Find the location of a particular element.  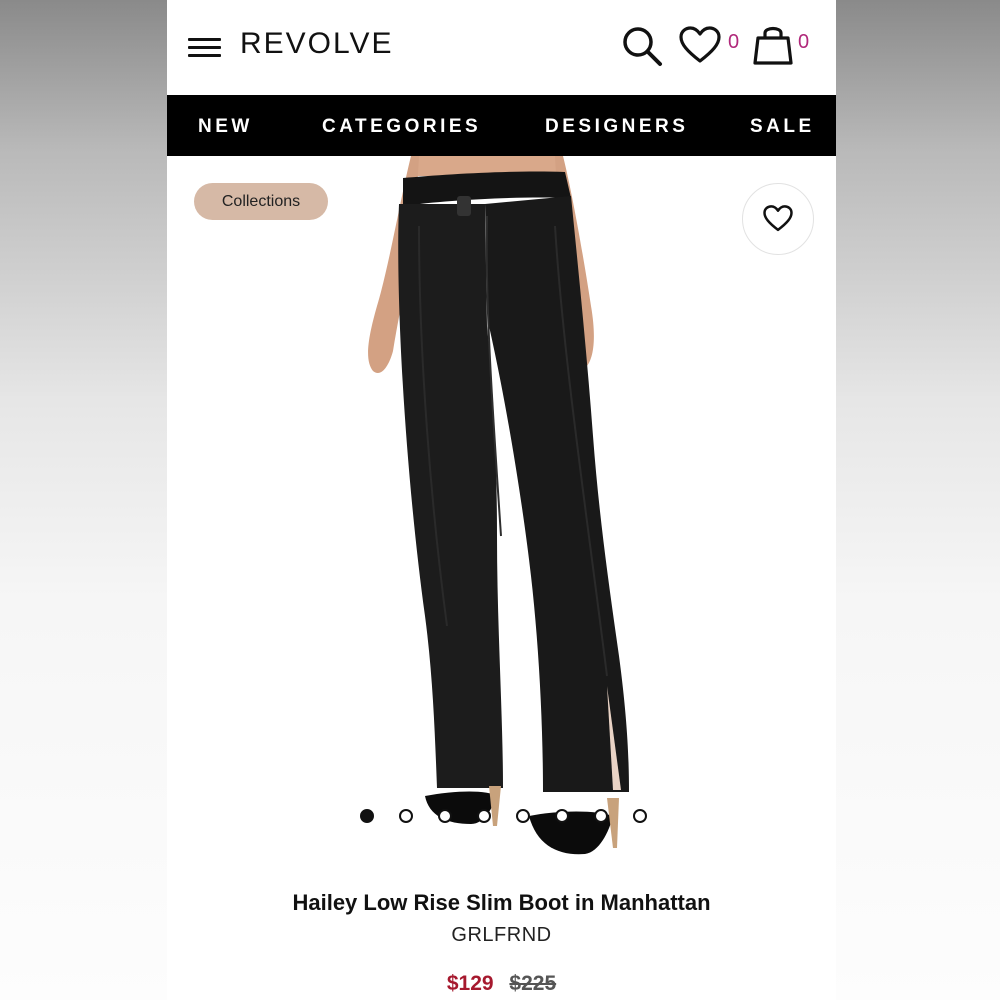

logo: REVOLVE is located at coordinates (317, 44).